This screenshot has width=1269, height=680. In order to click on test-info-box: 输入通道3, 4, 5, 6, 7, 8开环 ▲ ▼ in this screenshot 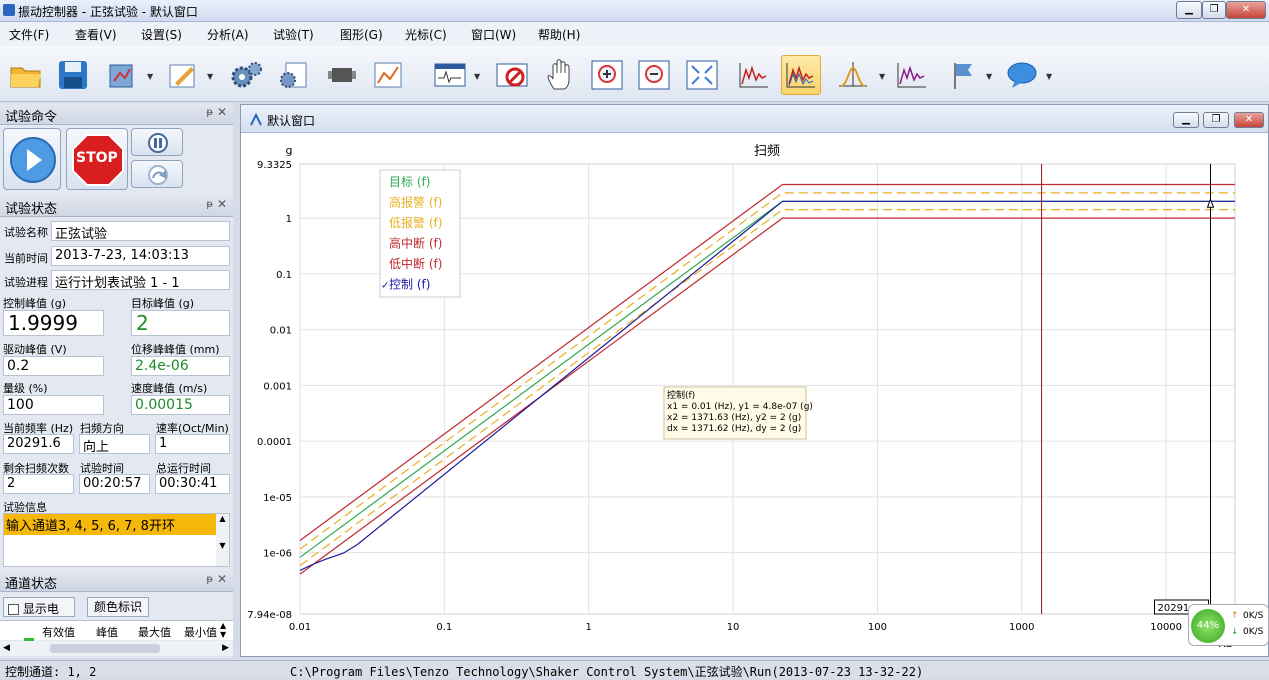, I will do `click(116, 540)`.